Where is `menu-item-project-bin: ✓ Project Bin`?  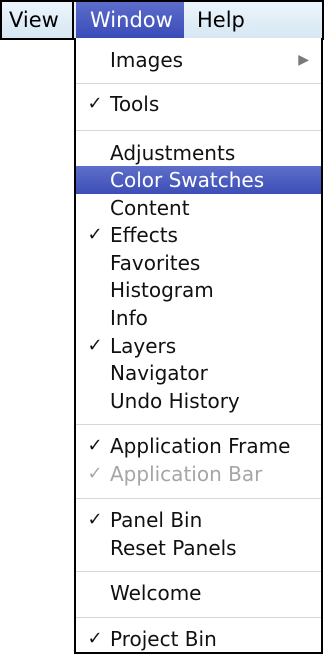
menu-item-project-bin: ✓ Project Bin is located at coordinates (198, 639).